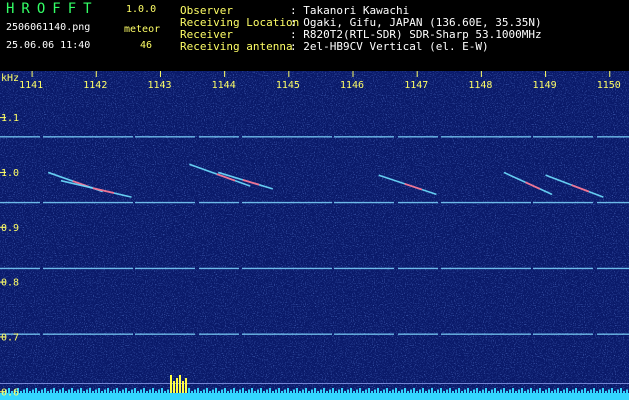 The image size is (629, 400). I want to click on time-tick-label: 1144, so click(224, 85).